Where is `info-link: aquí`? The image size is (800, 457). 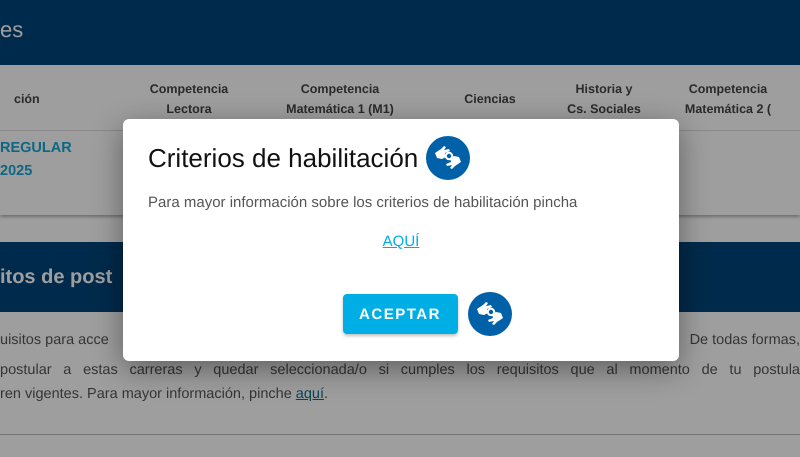 info-link: aquí is located at coordinates (310, 394).